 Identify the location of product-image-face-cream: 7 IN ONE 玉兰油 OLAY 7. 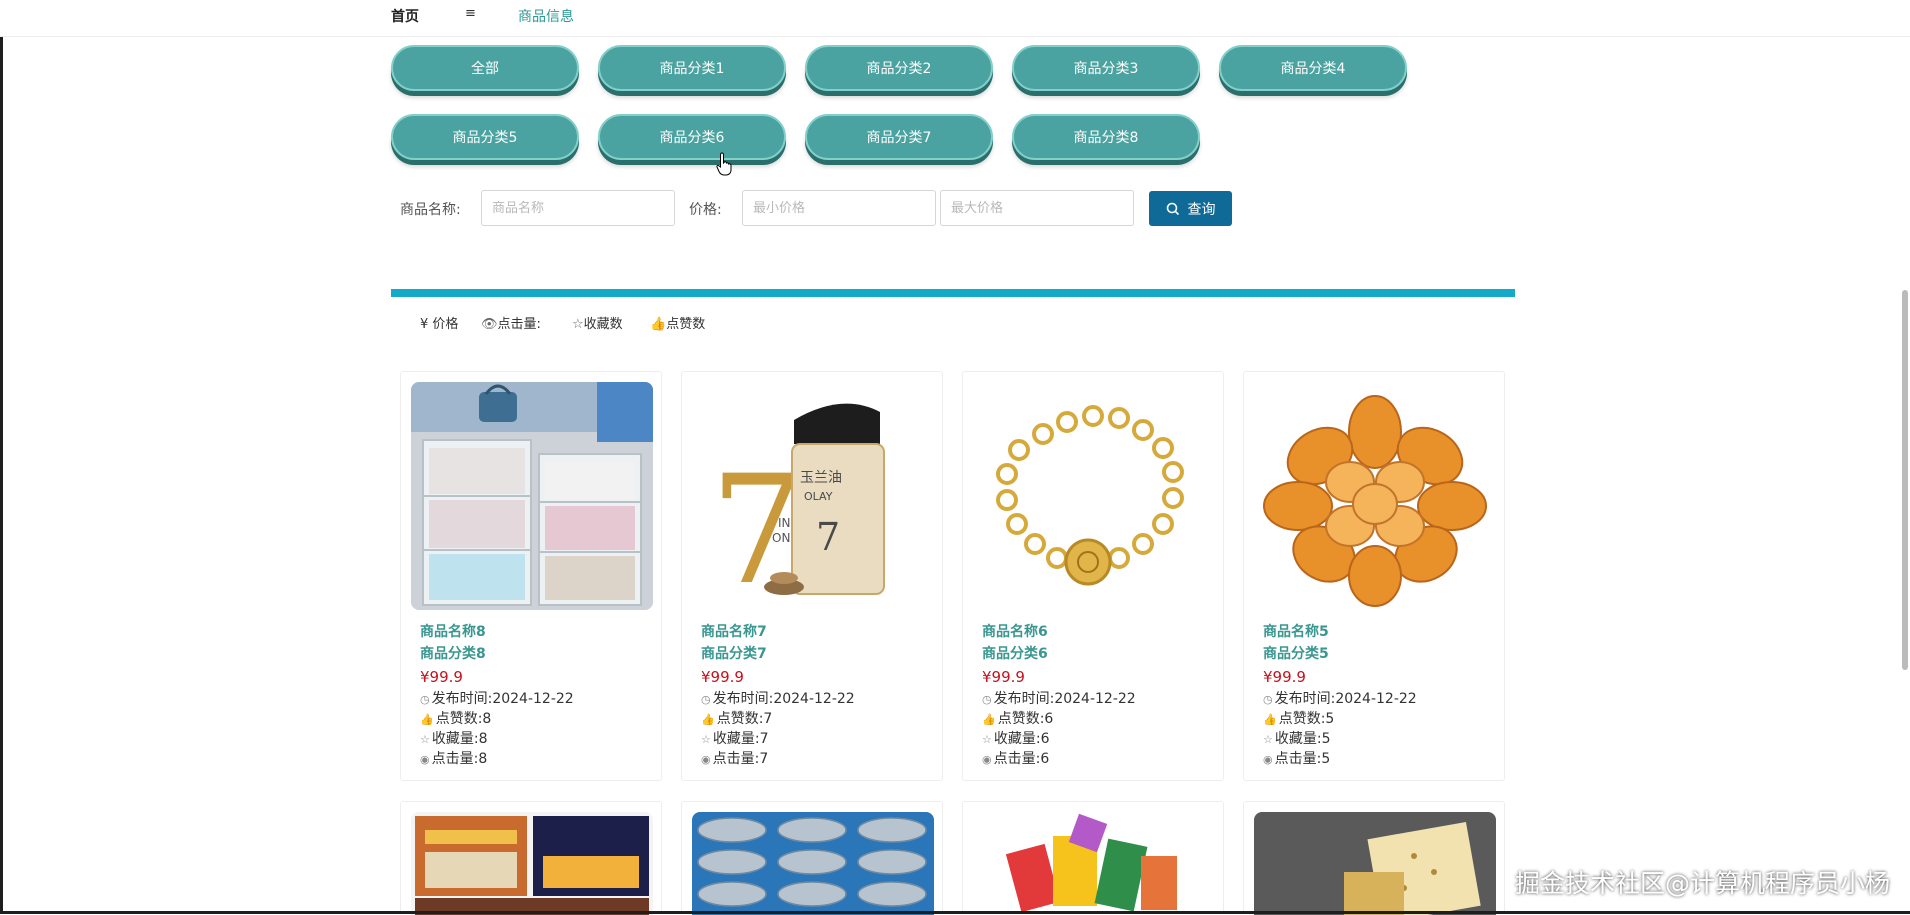
(813, 496).